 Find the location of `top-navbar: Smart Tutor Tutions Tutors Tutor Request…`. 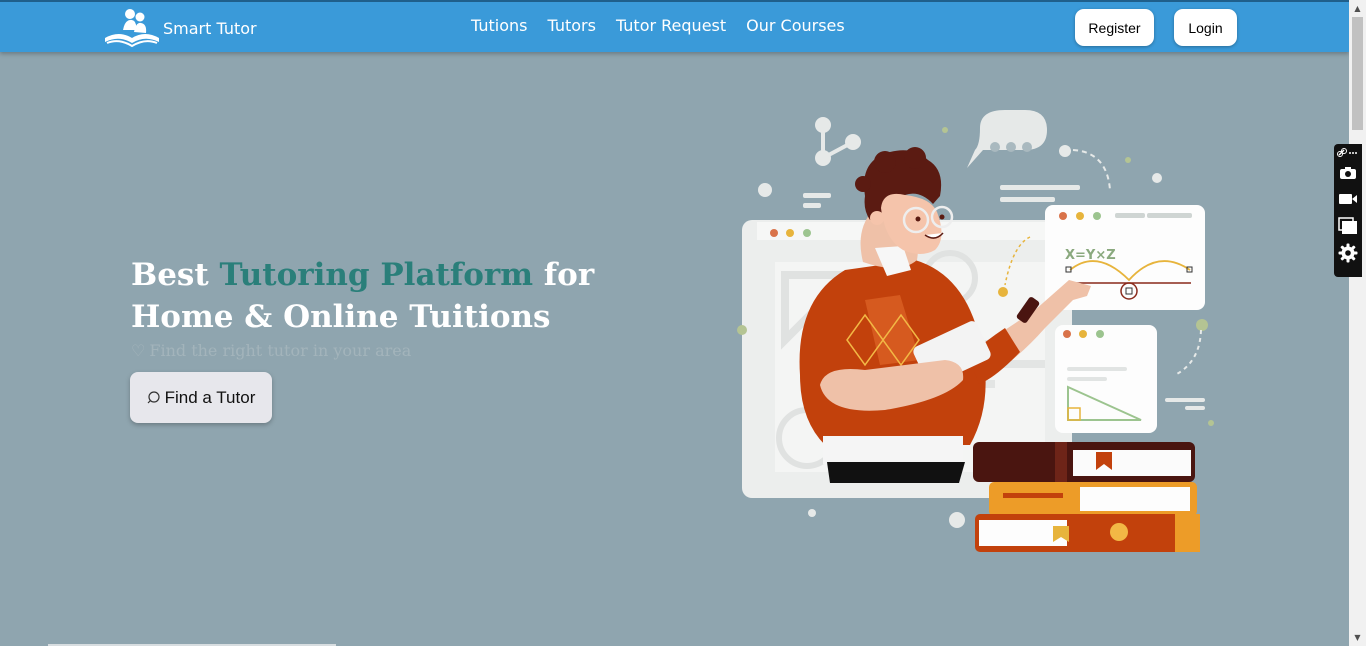

top-navbar: Smart Tutor Tutions Tutors Tutor Request… is located at coordinates (674, 26).